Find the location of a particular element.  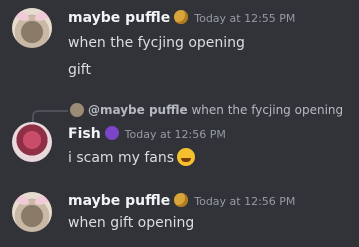

fish-avatar-icon is located at coordinates (32, 142).